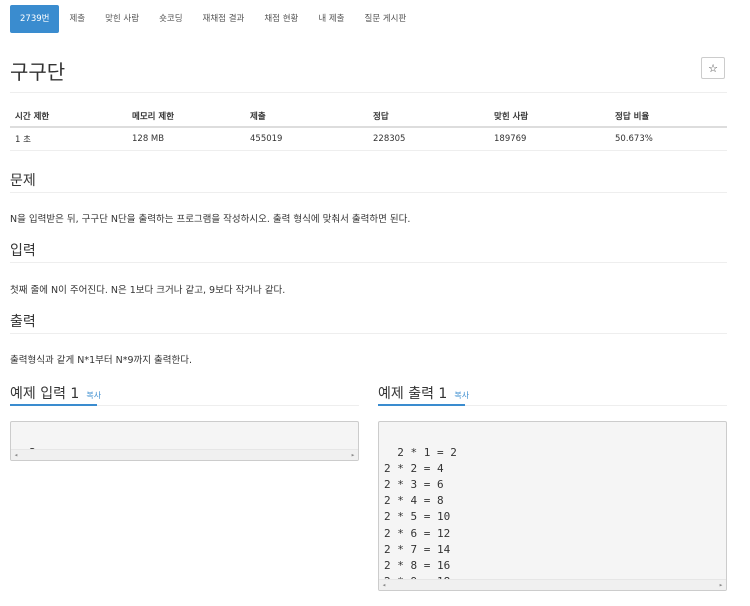 The width and height of the screenshot is (750, 606). I want to click on header-memory-limit: 메모리 제한, so click(186, 117).